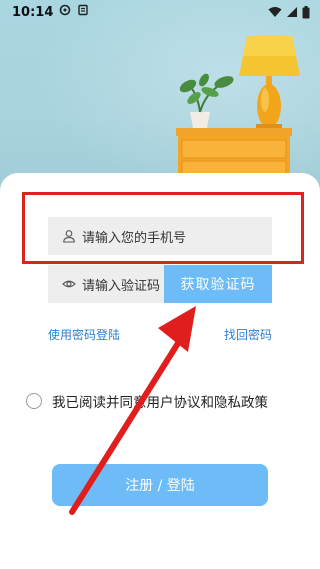  I want to click on battery-icon, so click(306, 12).